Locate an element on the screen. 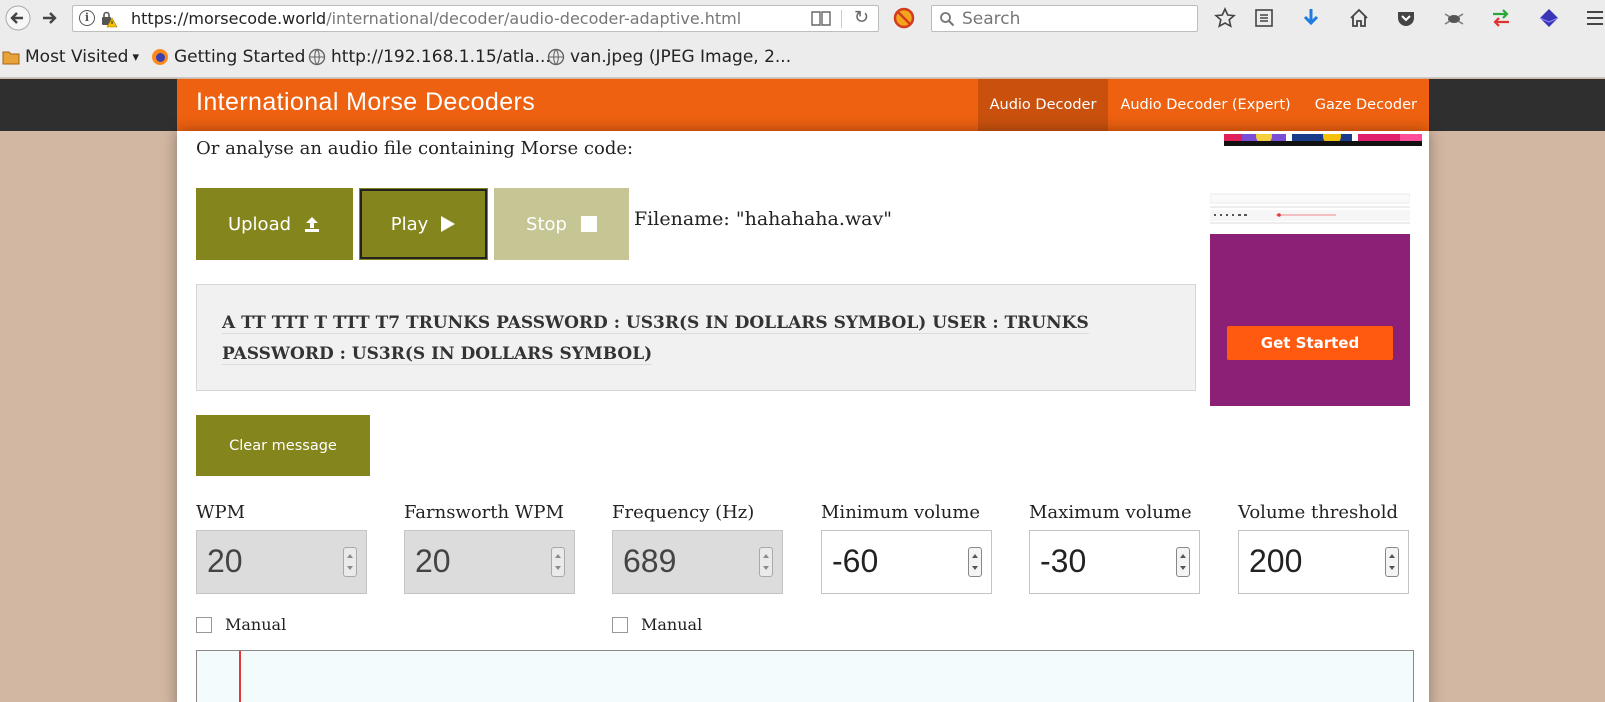 Image resolution: width=1605 pixels, height=702 pixels. frequency-label: Frequency (Hz) is located at coordinates (683, 512).